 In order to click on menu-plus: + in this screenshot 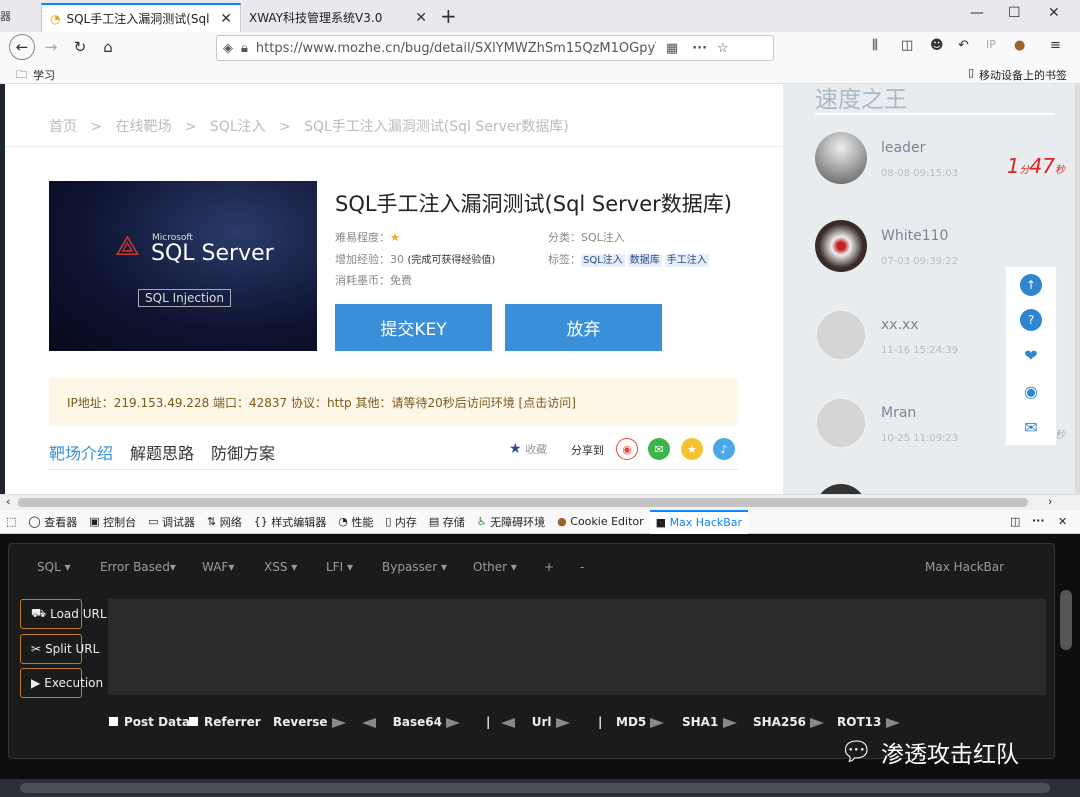, I will do `click(549, 567)`.